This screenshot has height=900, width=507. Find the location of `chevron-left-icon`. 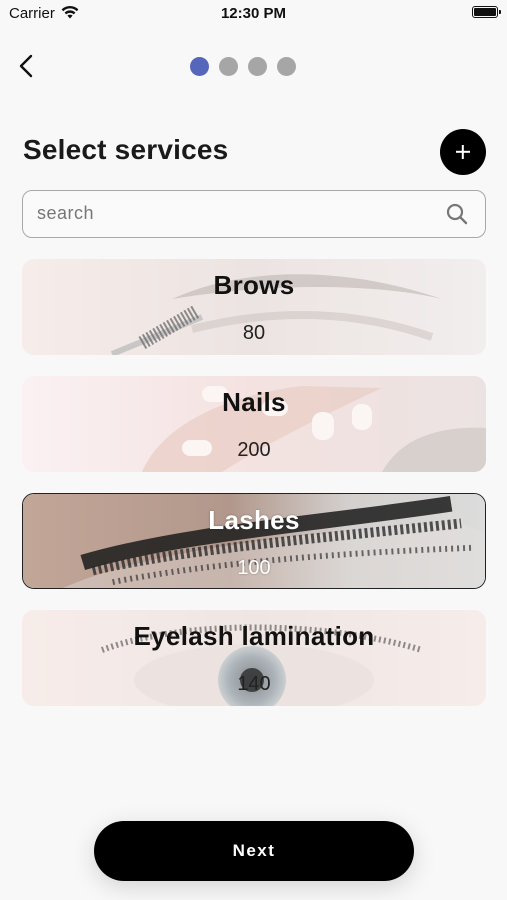

chevron-left-icon is located at coordinates (26, 66).